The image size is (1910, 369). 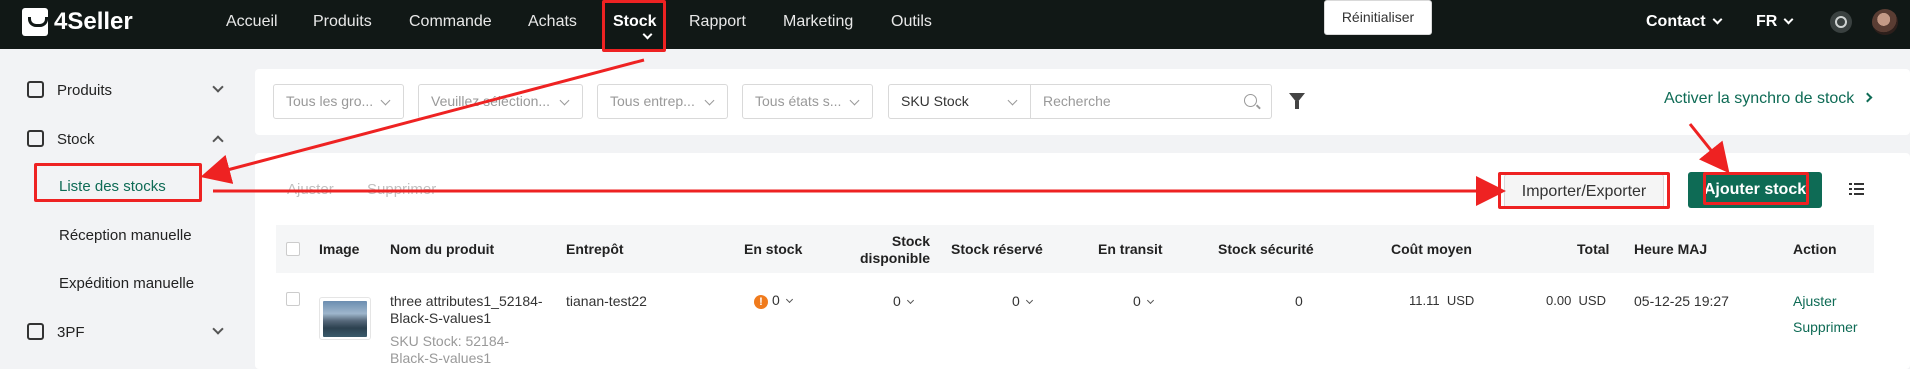 What do you see at coordinates (1709, 148) in the screenshot?
I see `arrow-to-add-stock` at bounding box center [1709, 148].